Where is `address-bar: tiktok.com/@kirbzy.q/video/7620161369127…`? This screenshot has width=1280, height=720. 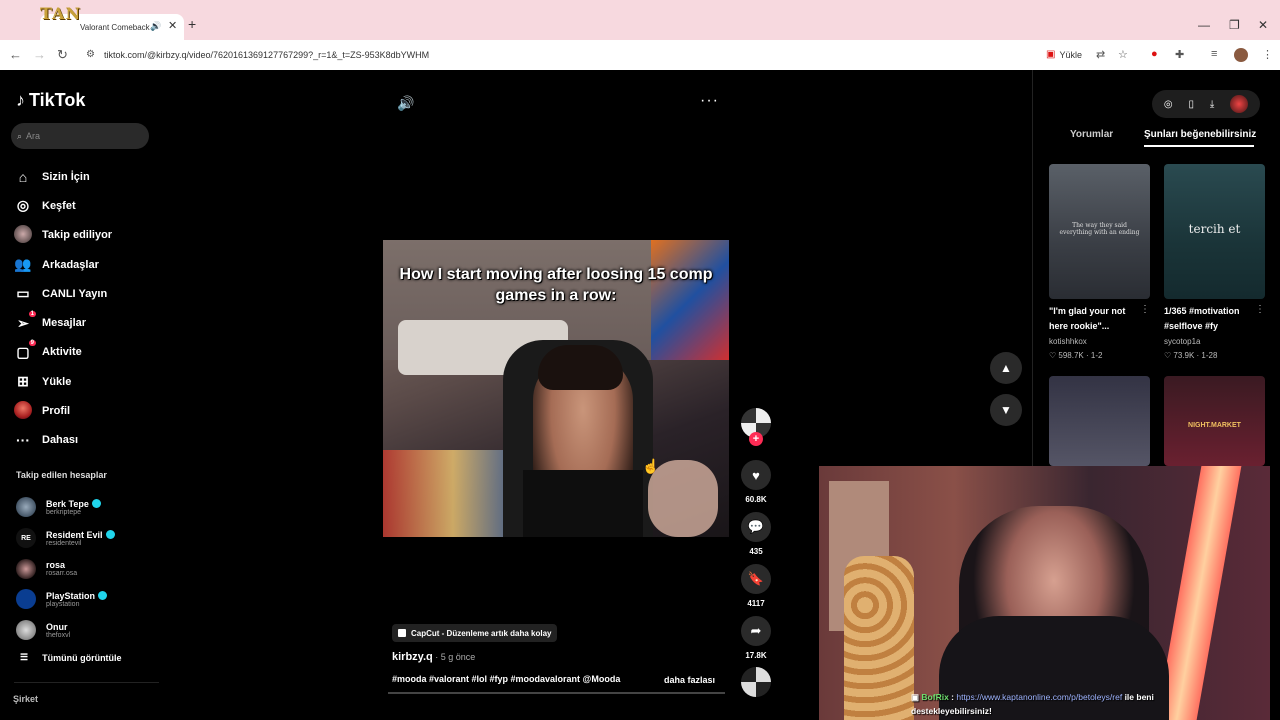
address-bar: tiktok.com/@kirbzy.q/video/7620161369127… is located at coordinates (266, 55).